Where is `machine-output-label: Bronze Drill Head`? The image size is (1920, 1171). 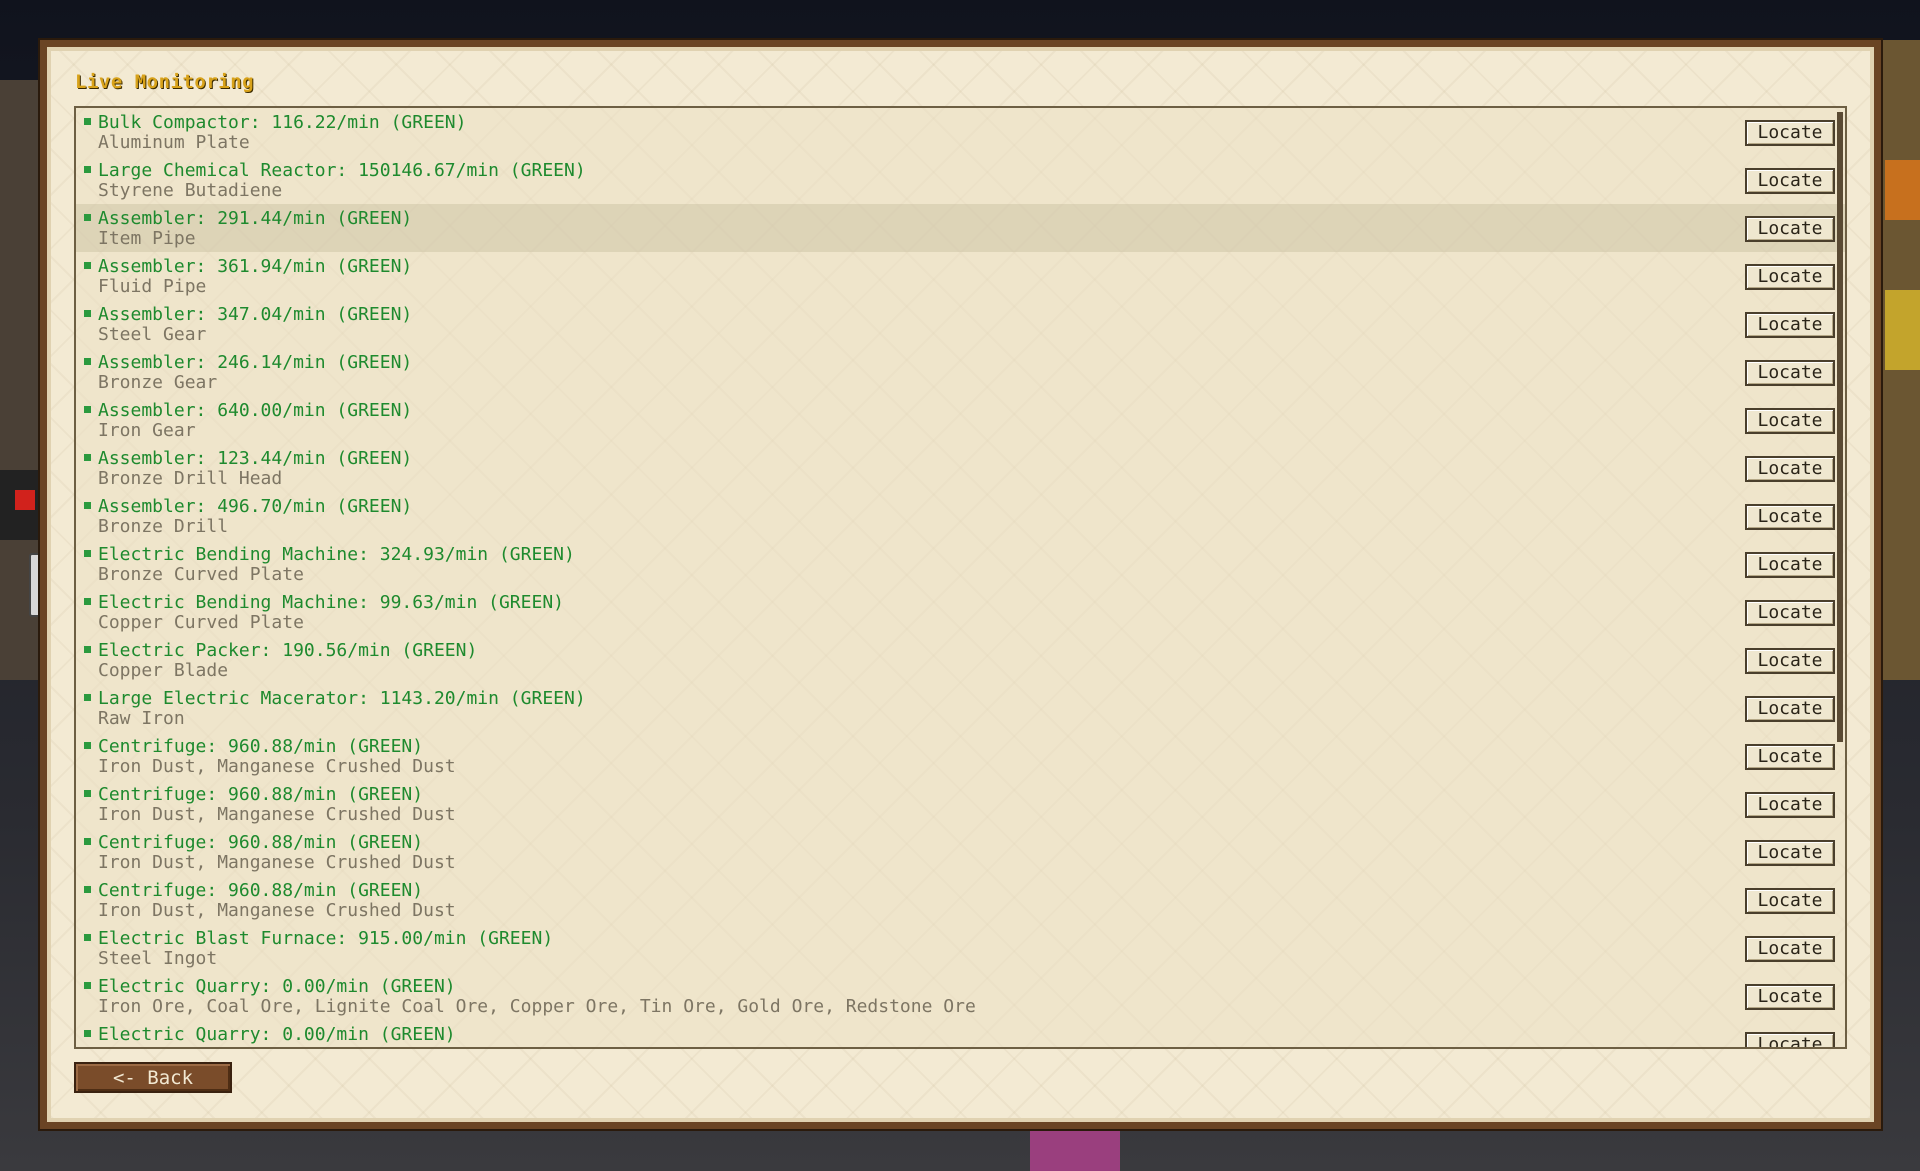
machine-output-label: Bronze Drill Head is located at coordinates (190, 478).